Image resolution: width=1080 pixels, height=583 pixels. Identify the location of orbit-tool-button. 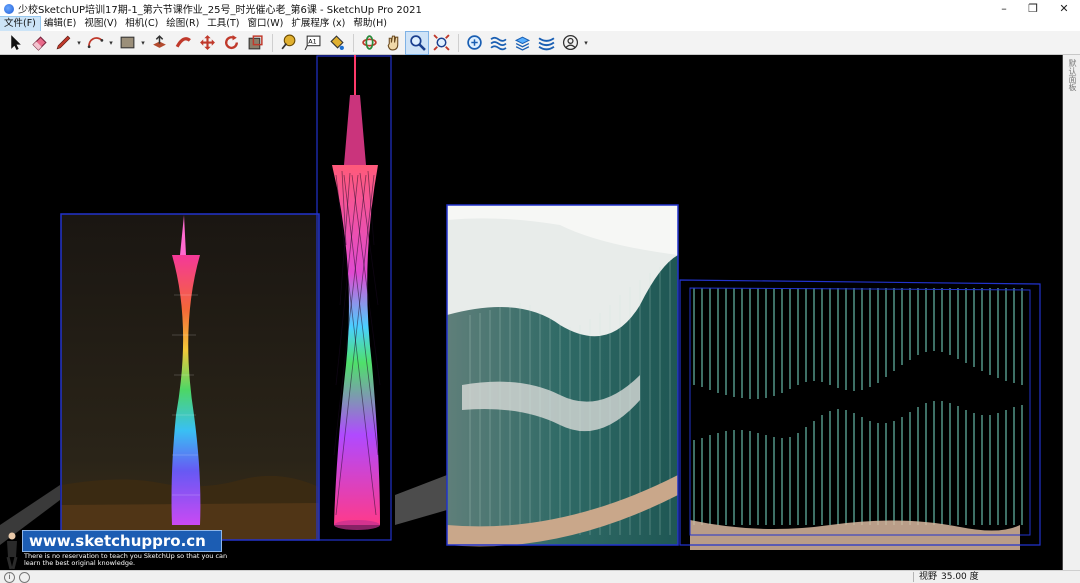
(369, 43).